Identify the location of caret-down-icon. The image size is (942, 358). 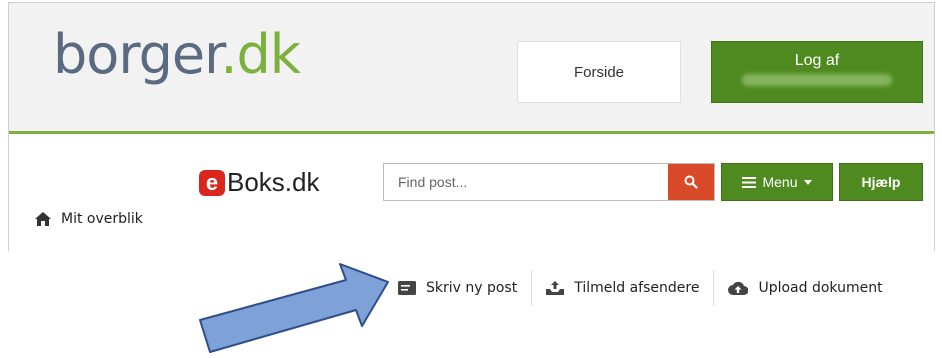
(807, 182).